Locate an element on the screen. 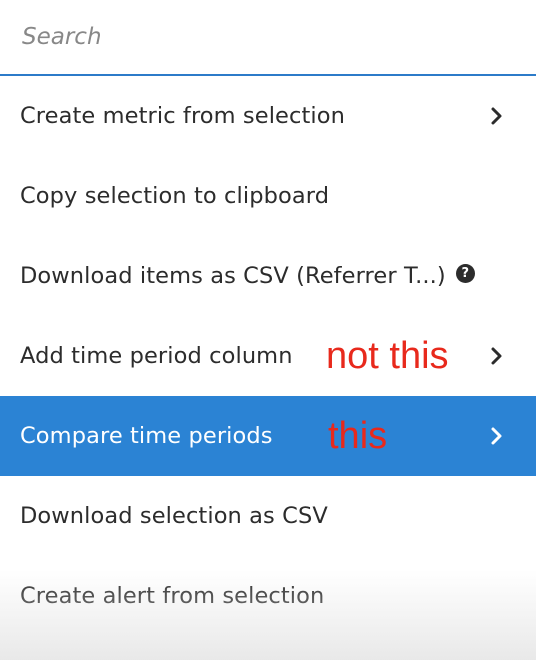 The height and width of the screenshot is (660, 536). menu-item-label: Add time period column is located at coordinates (156, 356).